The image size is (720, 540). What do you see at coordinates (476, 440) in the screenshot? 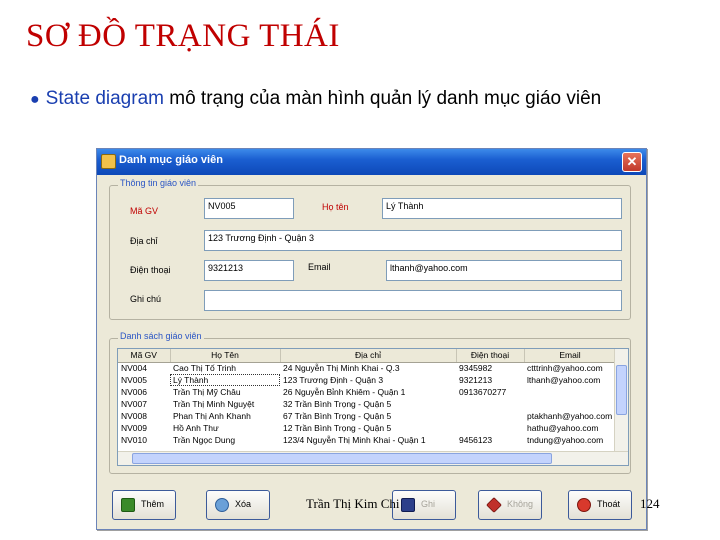
I see `cell-dien-thoai: 9456123` at bounding box center [476, 440].